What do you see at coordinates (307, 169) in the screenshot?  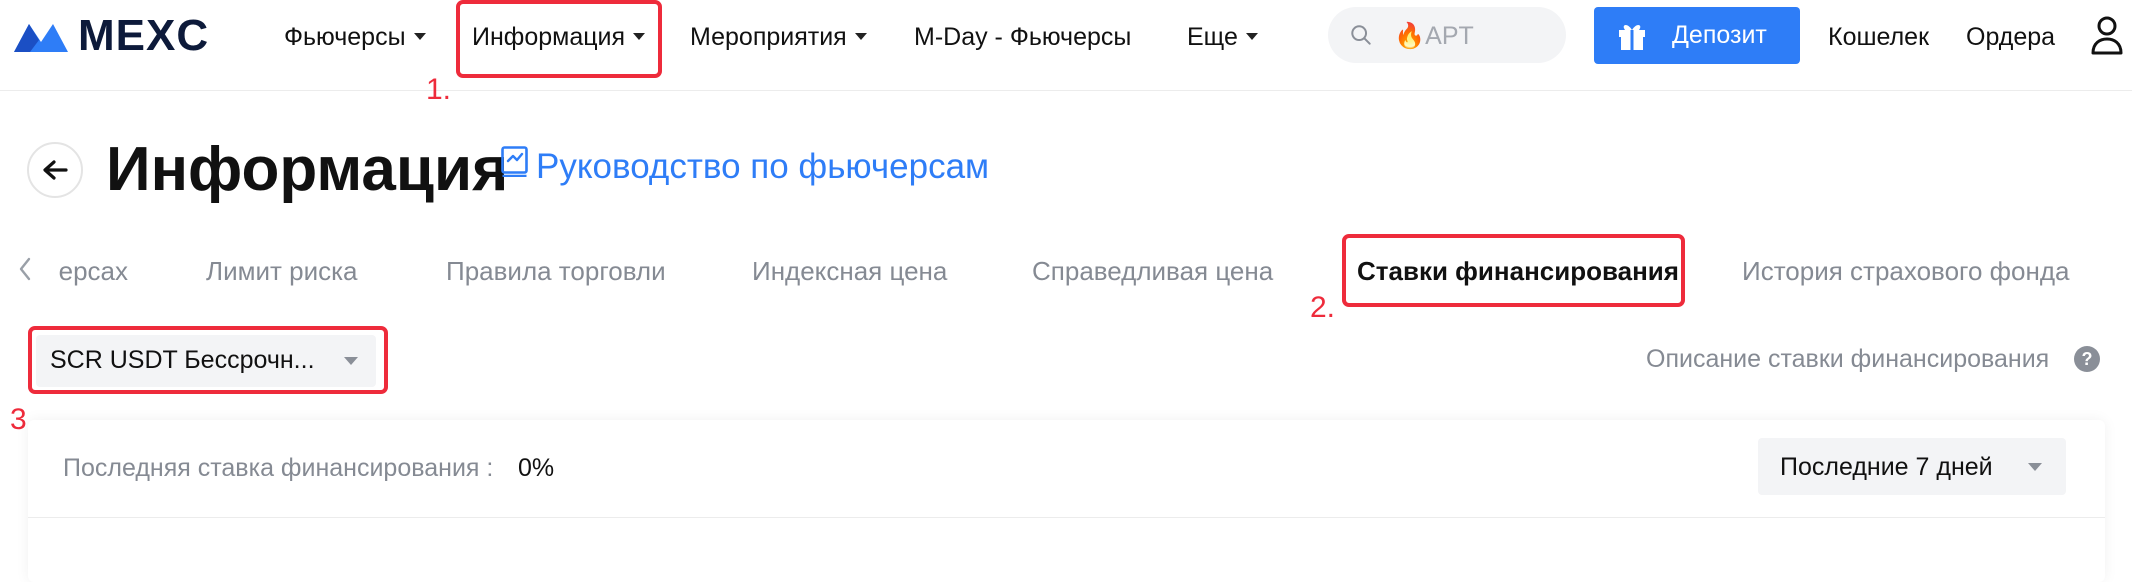 I see `page-title: Информация` at bounding box center [307, 169].